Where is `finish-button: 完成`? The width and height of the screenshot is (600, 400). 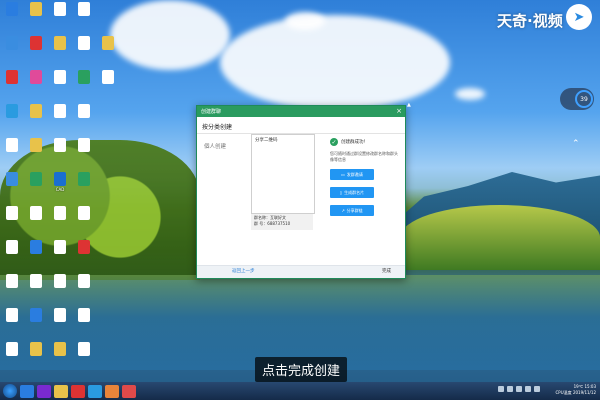 finish-button: 完成 is located at coordinates (386, 271).